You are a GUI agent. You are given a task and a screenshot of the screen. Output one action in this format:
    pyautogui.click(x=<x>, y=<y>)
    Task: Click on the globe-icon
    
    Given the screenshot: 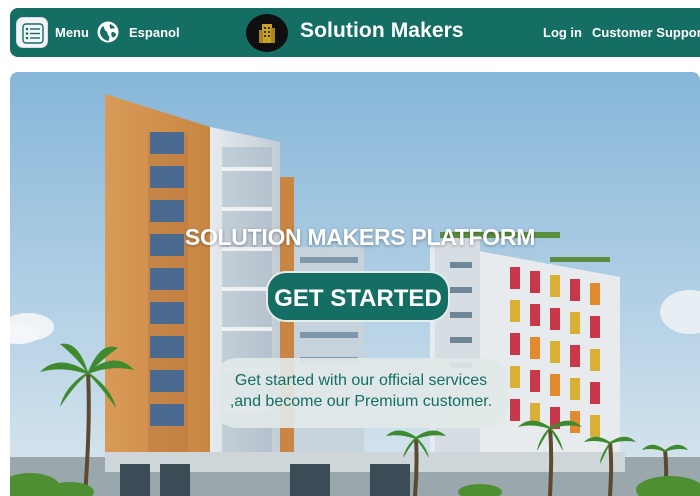 What is the action you would take?
    pyautogui.click(x=108, y=32)
    